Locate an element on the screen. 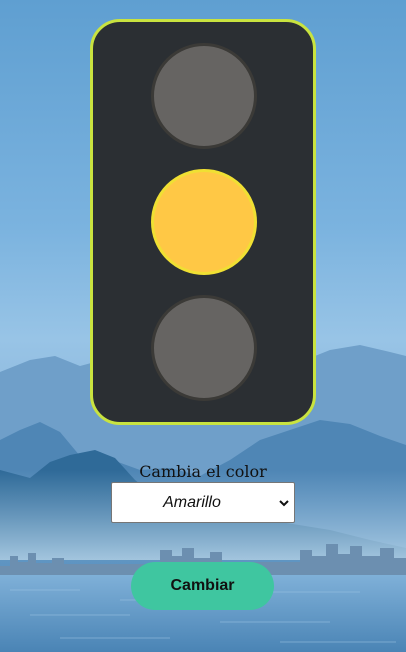 This screenshot has height=652, width=406. lamp-top is located at coordinates (204, 96).